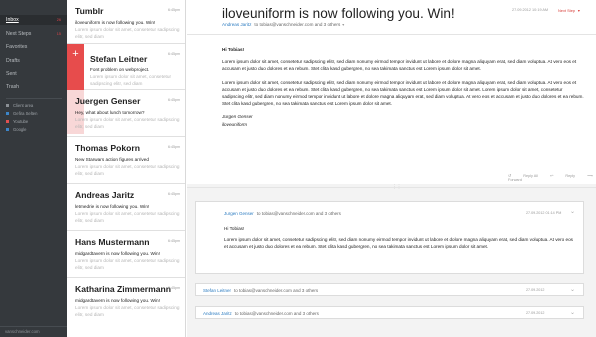 Image resolution: width=596 pixels, height=337 pixels. I want to click on sender-name-link: Andreas Jaritz, so click(236, 24).